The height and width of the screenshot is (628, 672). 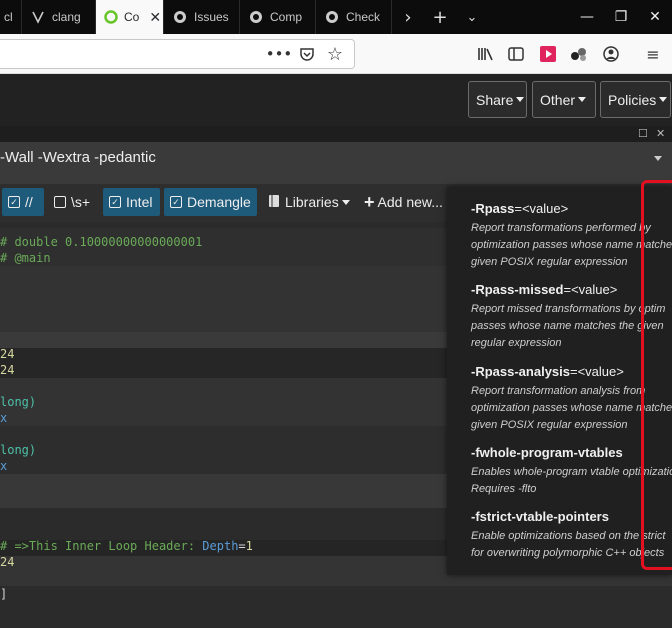 What do you see at coordinates (101, 546) in the screenshot?
I see `code-comment: # =>This Inner Loop Header:` at bounding box center [101, 546].